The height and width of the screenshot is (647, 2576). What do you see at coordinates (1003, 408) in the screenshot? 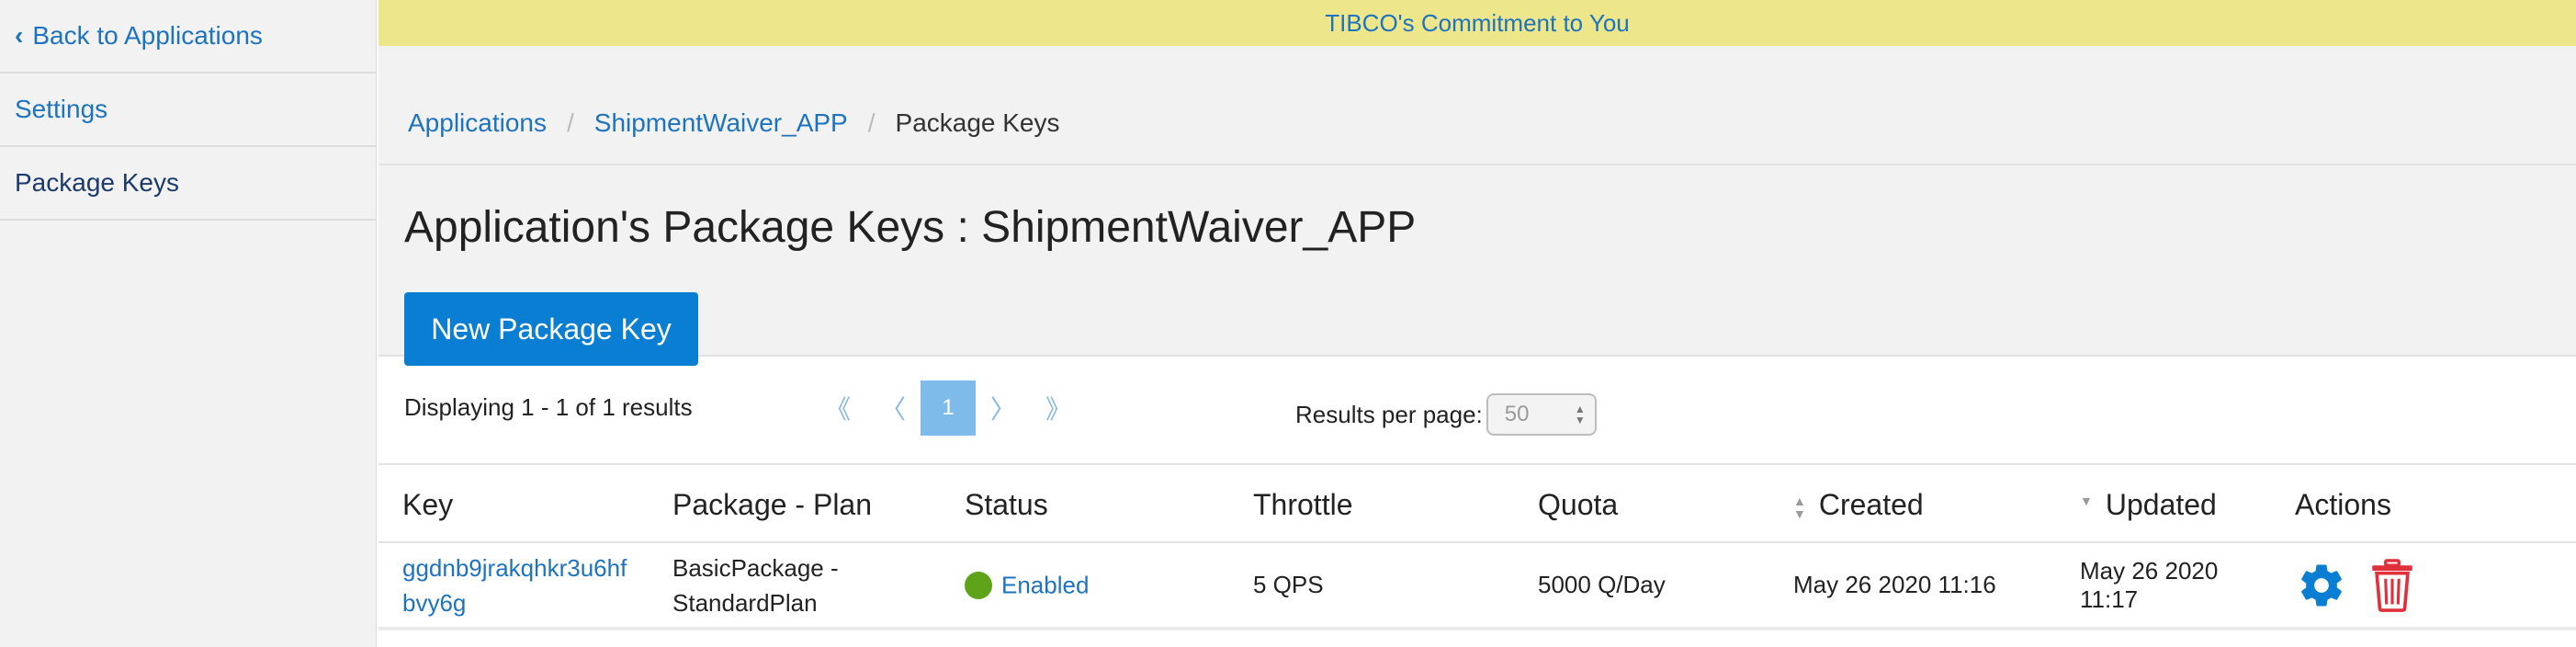
I see `next-page-button: 〉` at bounding box center [1003, 408].